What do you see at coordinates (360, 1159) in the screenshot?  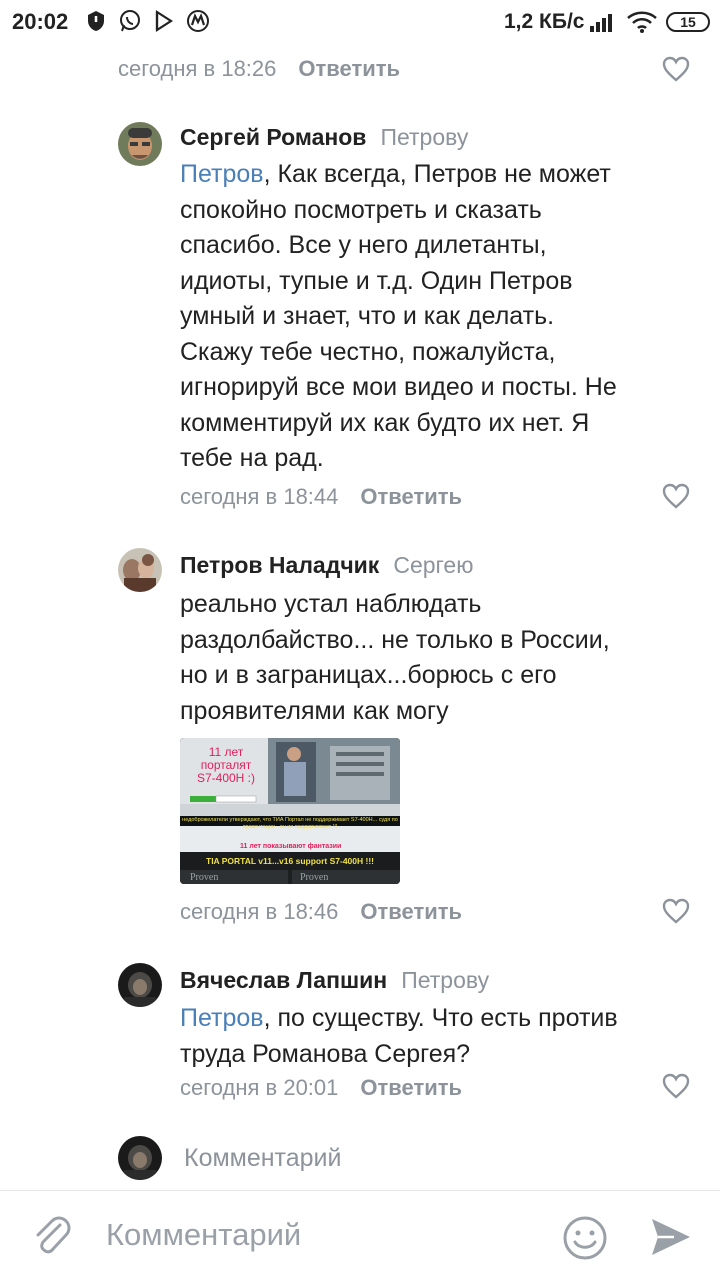 I see `inline-comment-input: Комментарий` at bounding box center [360, 1159].